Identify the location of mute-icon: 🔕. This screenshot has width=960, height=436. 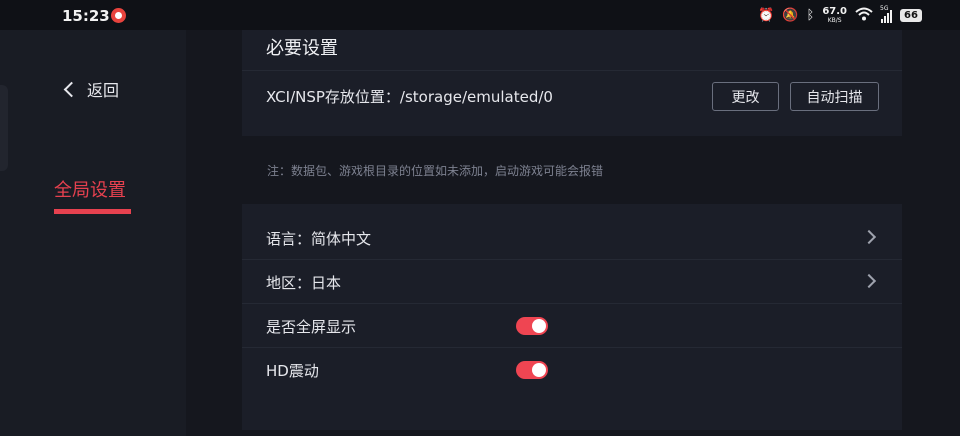
(790, 15).